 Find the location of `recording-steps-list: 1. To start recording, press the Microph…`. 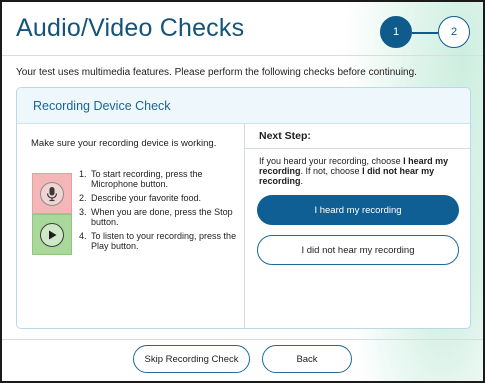

recording-steps-list: 1. To start recording, press the Microph… is located at coordinates (159, 212).